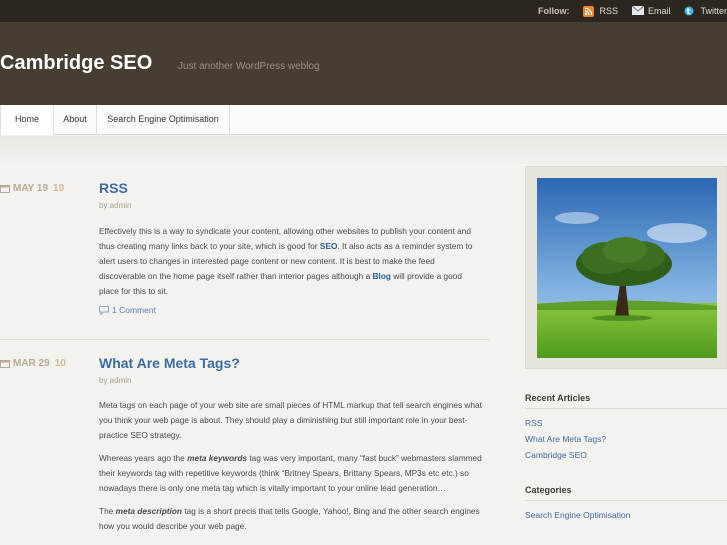 This screenshot has height=545, width=727. What do you see at coordinates (548, 490) in the screenshot?
I see `categories-title: Categories` at bounding box center [548, 490].